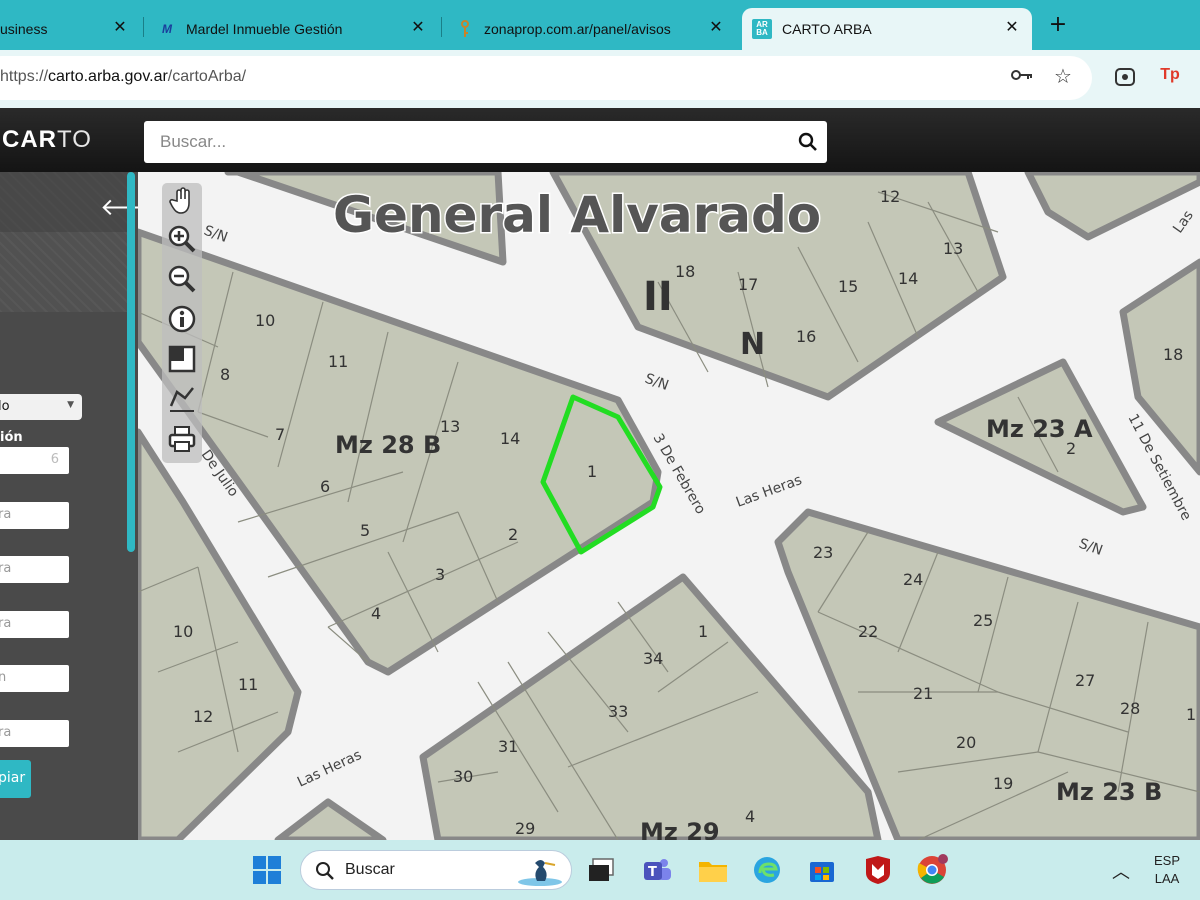  What do you see at coordinates (1003, 783) in the screenshot?
I see `svg-text: 19` at bounding box center [1003, 783].